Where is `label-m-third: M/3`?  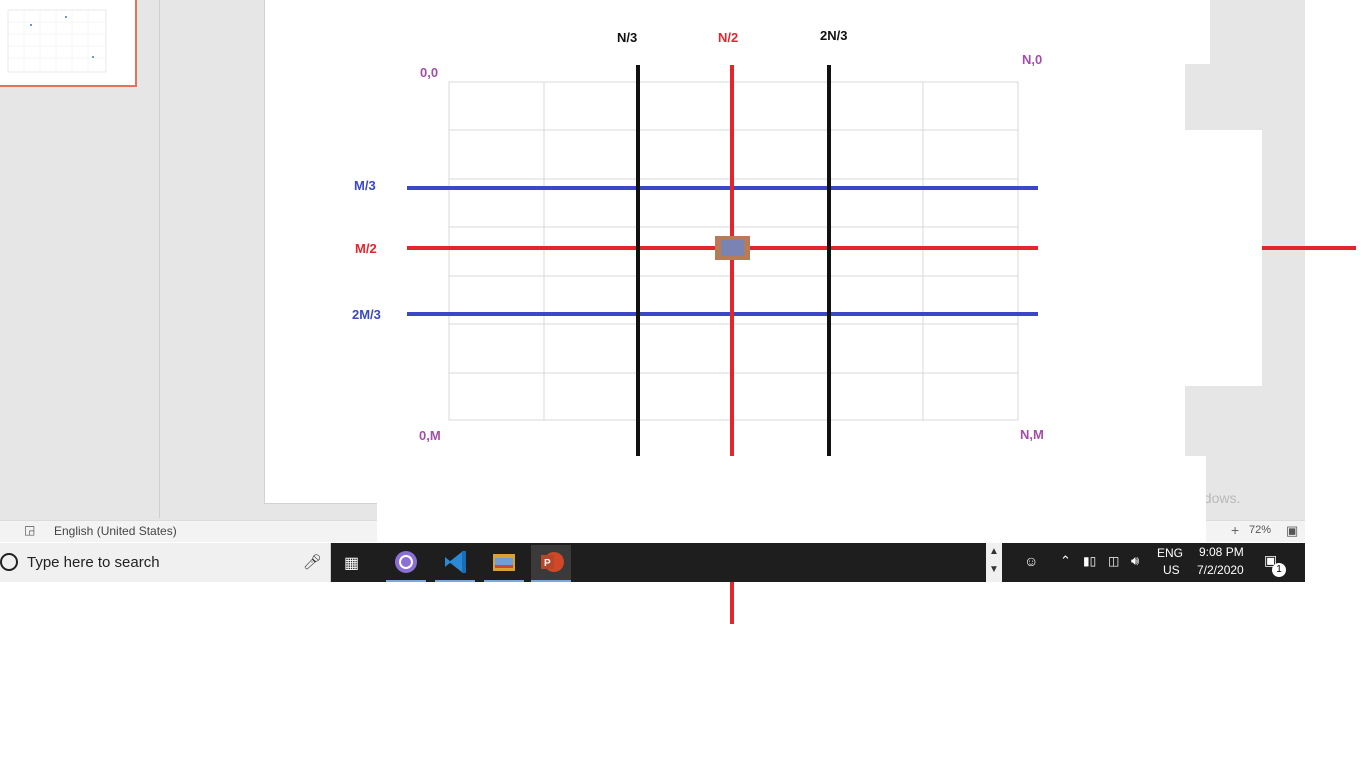 label-m-third: M/3 is located at coordinates (365, 185).